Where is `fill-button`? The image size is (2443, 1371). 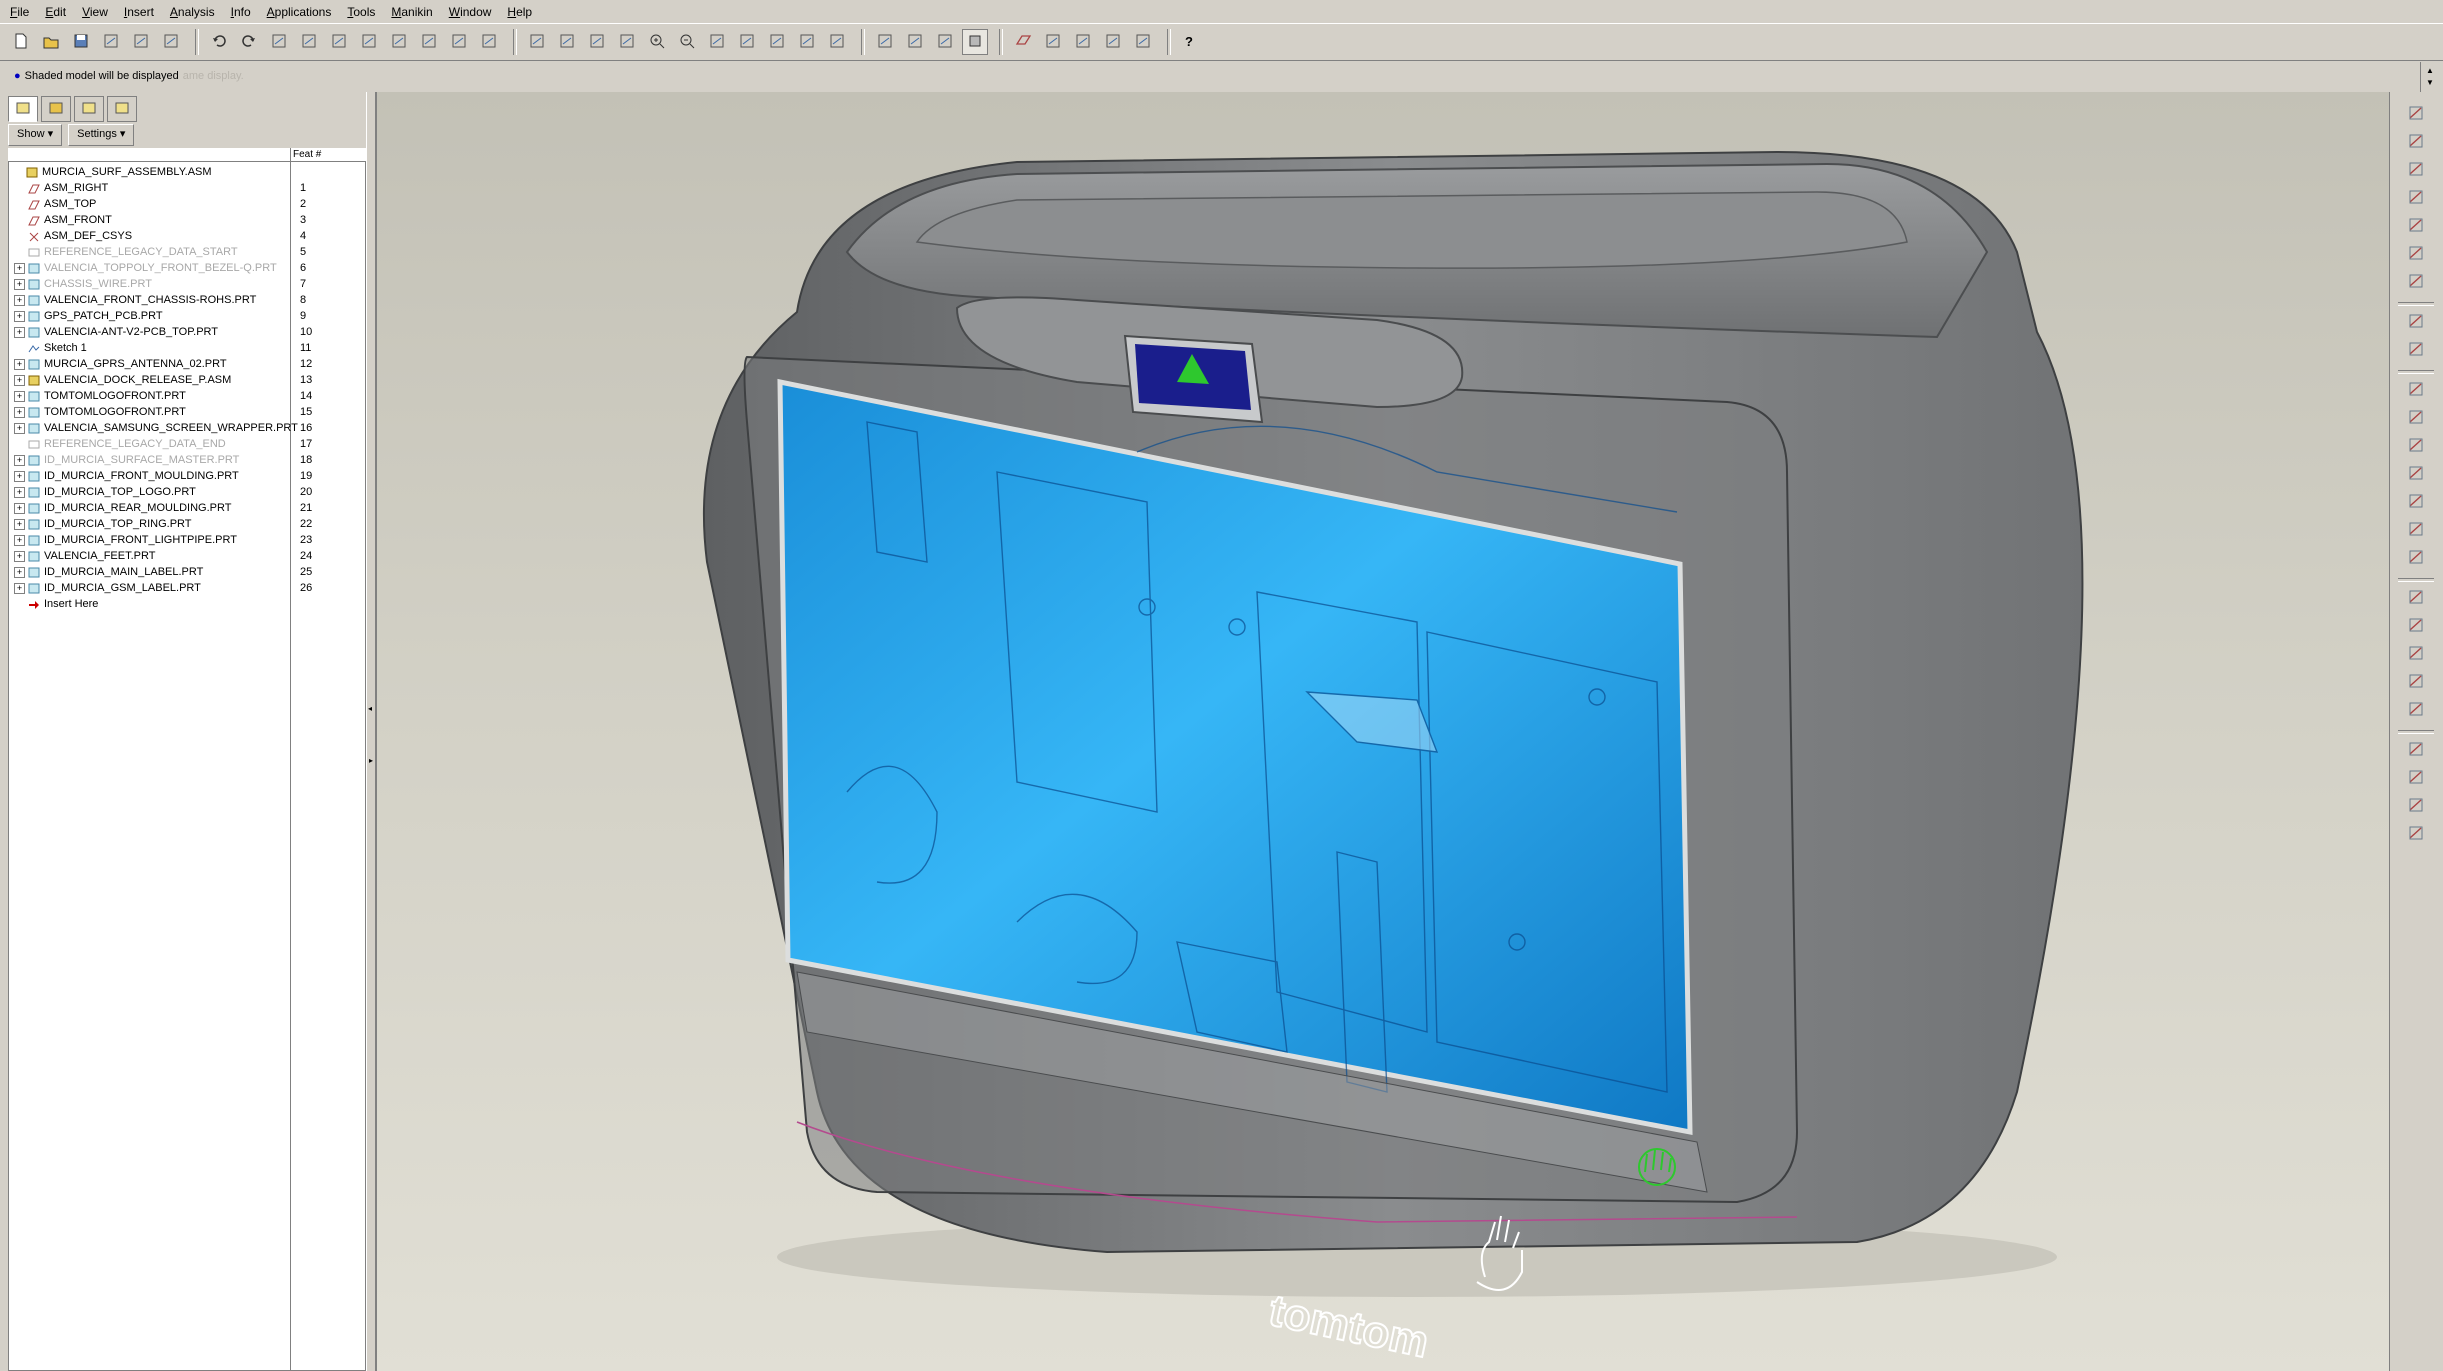 fill-button is located at coordinates (2416, 502).